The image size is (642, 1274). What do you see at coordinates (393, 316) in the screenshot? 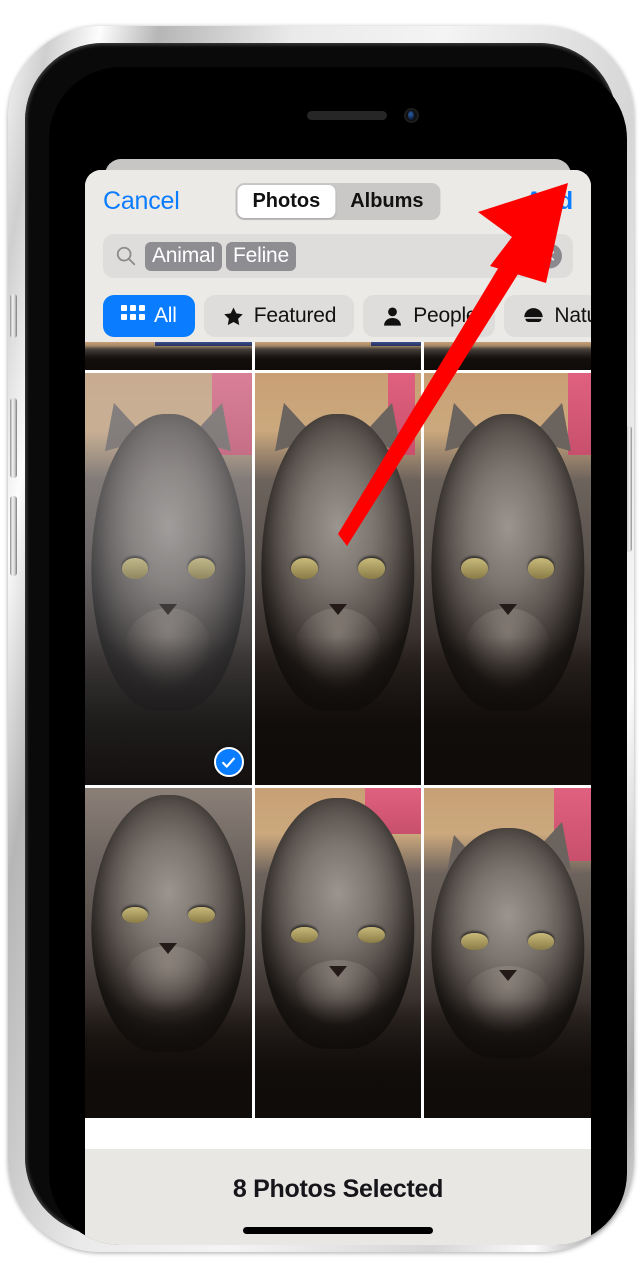
I see `person-icon` at bounding box center [393, 316].